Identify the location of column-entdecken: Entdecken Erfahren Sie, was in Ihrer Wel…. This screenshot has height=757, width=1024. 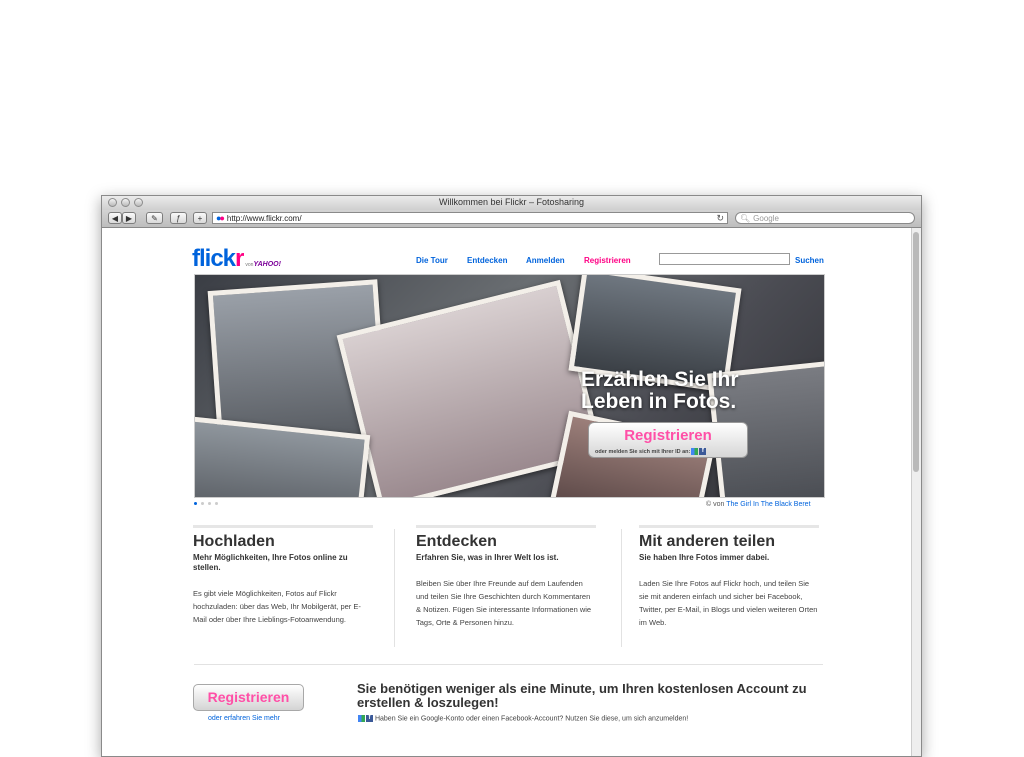
(506, 577).